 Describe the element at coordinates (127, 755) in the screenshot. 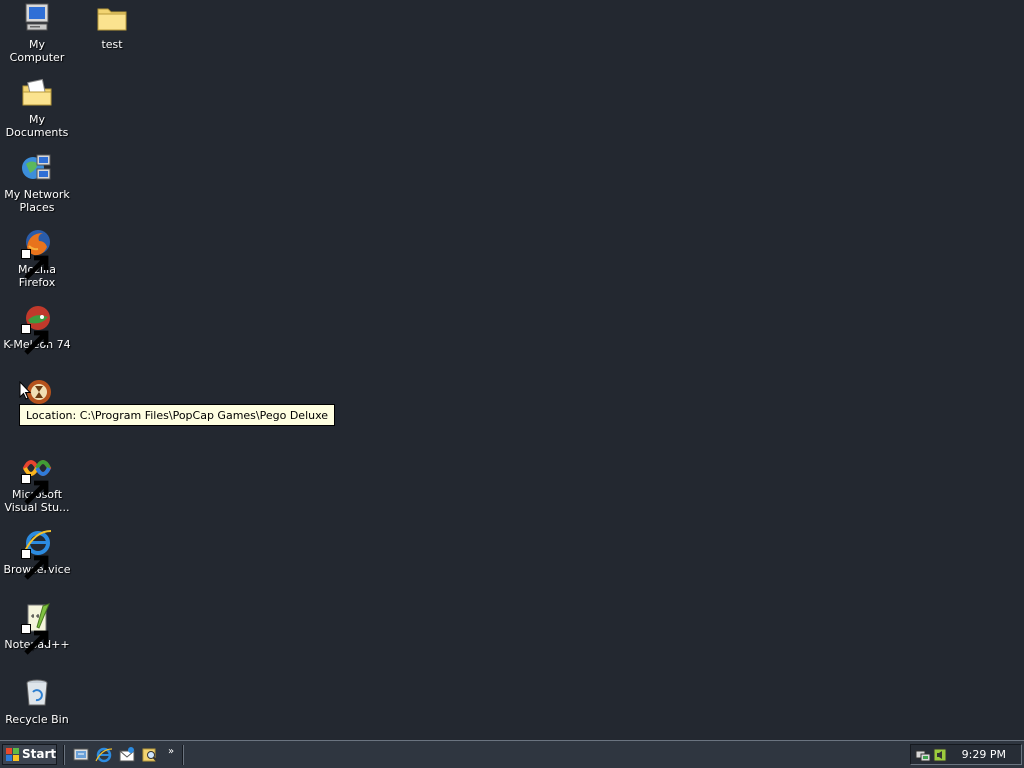

I see `outlook-express-icon` at that location.